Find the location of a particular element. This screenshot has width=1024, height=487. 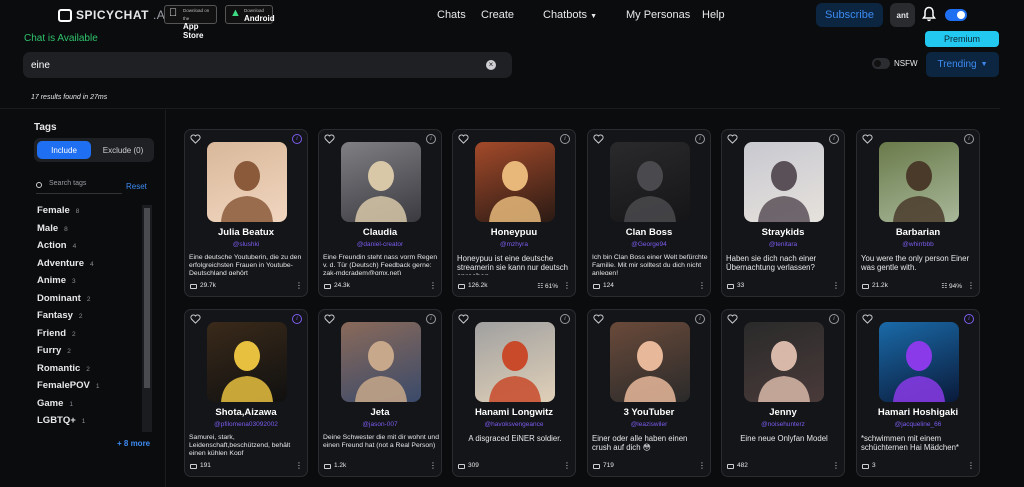

sort-dropdown: Trending ▼ is located at coordinates (962, 64).